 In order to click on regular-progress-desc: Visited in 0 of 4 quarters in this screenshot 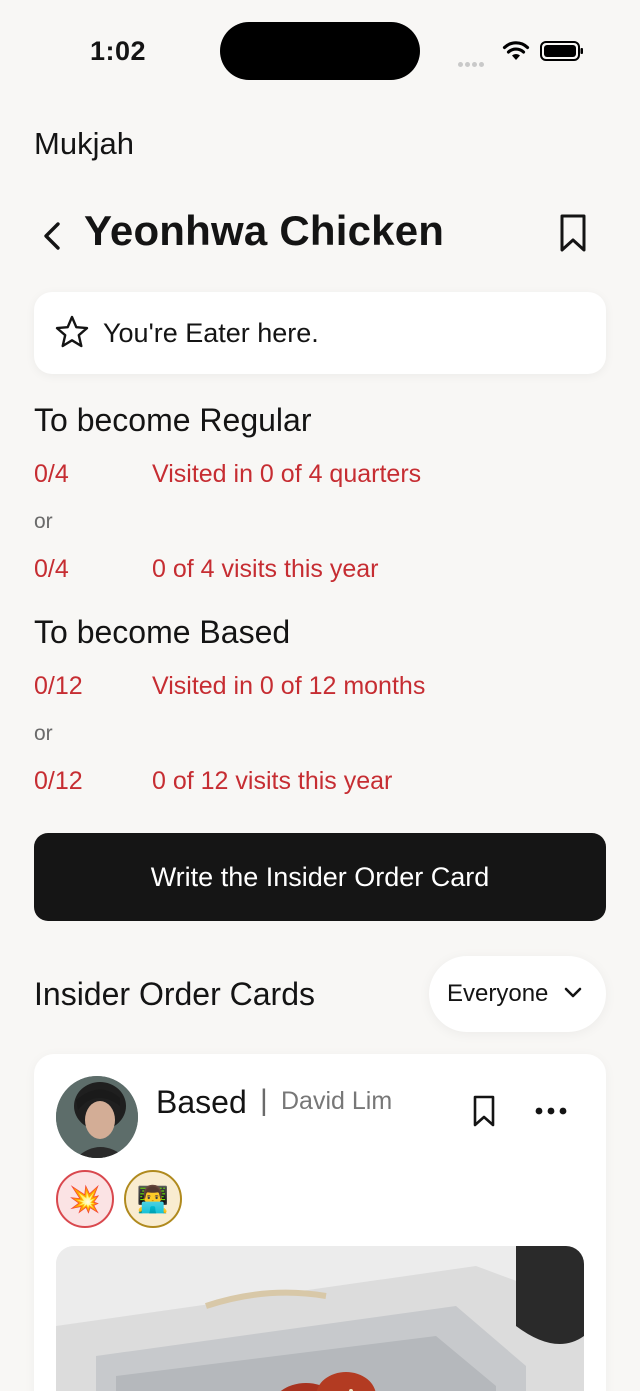, I will do `click(287, 474)`.